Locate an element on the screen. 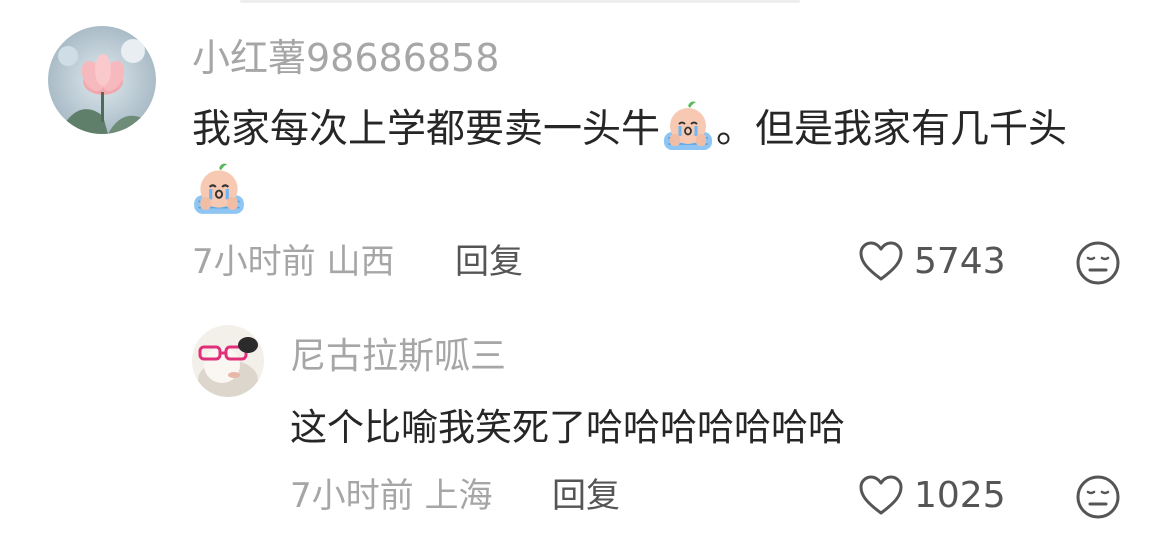 The width and height of the screenshot is (1169, 540). comment-text: 这个比喻我笑死了哈哈哈哈哈哈哈 is located at coordinates (567, 427).